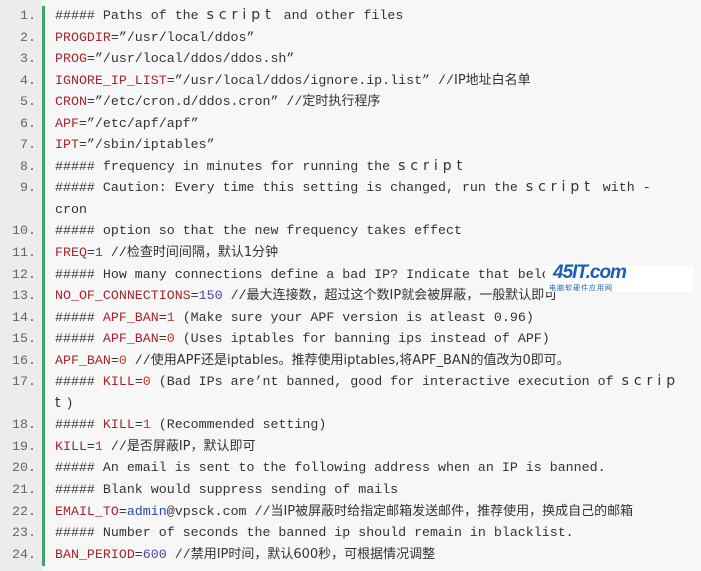 This screenshot has width=701, height=571. I want to click on code-token: =”/etc/apf/apf”, so click(138, 123).